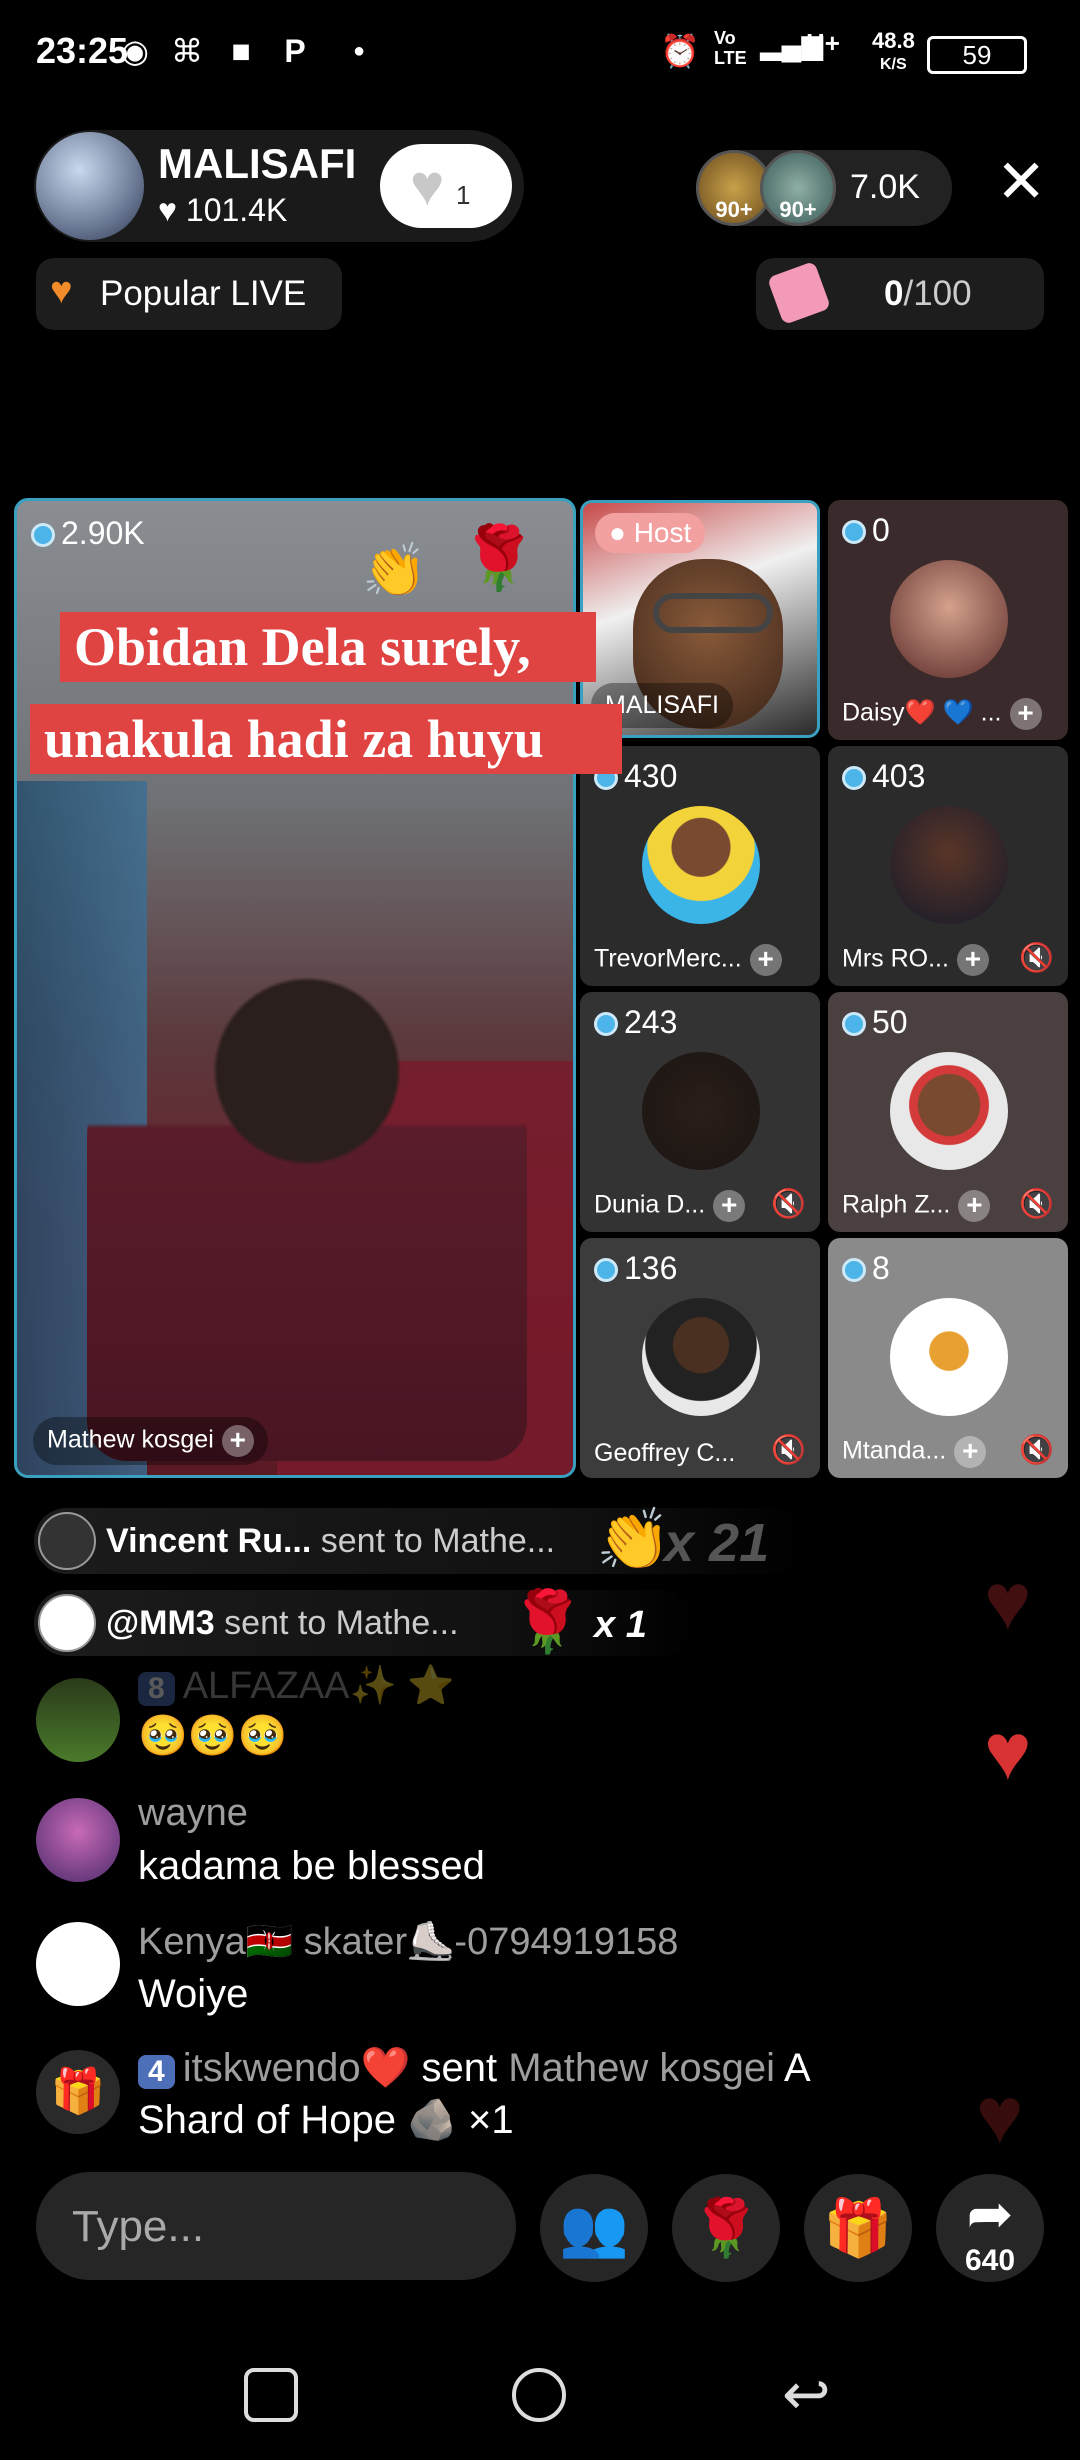 Image resolution: width=1080 pixels, height=2460 pixels. I want to click on guests-button: 👥, so click(594, 2228).